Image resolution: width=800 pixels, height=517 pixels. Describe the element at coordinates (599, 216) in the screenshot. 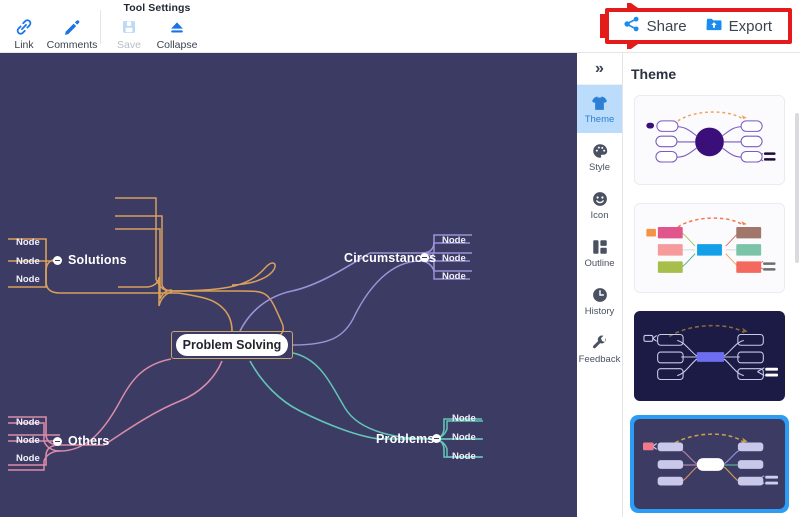

I see `rail-label-icon: Icon` at that location.